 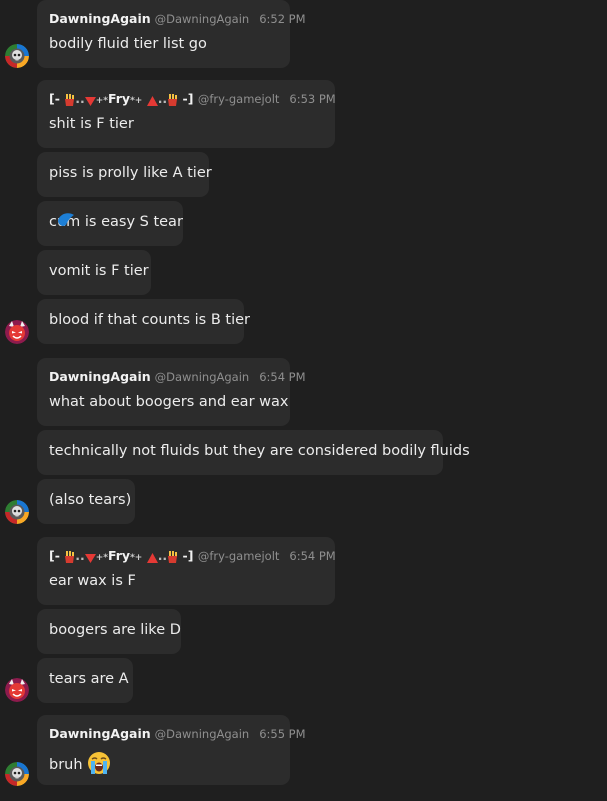 I want to click on blue-blob-icon, so click(x=66, y=219).